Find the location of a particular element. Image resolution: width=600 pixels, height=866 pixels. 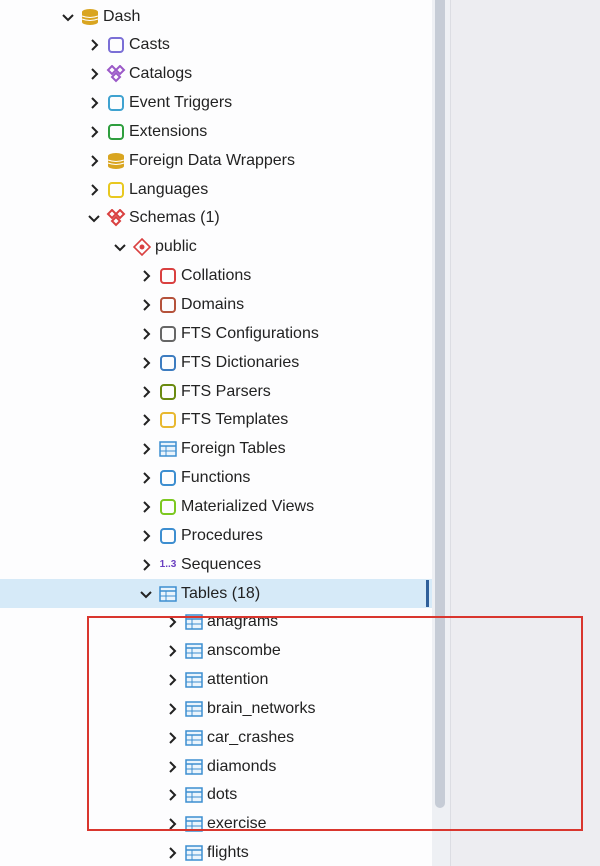

database-icon is located at coordinates (90, 17).